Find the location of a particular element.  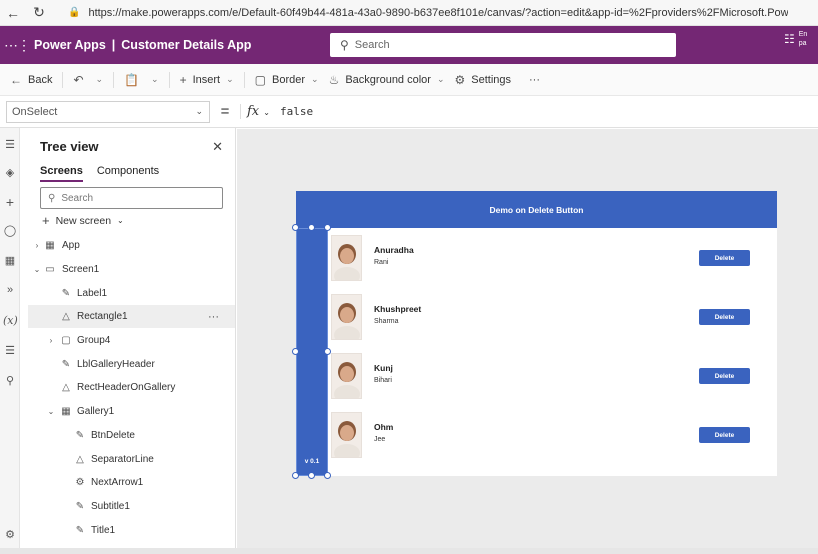

border-button: ▢ Border ⌄ is located at coordinates (287, 80).